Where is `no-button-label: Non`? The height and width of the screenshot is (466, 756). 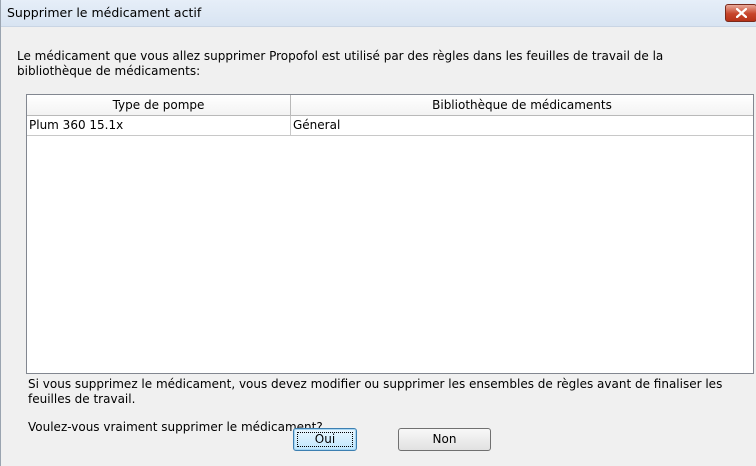
no-button-label: Non is located at coordinates (444, 439).